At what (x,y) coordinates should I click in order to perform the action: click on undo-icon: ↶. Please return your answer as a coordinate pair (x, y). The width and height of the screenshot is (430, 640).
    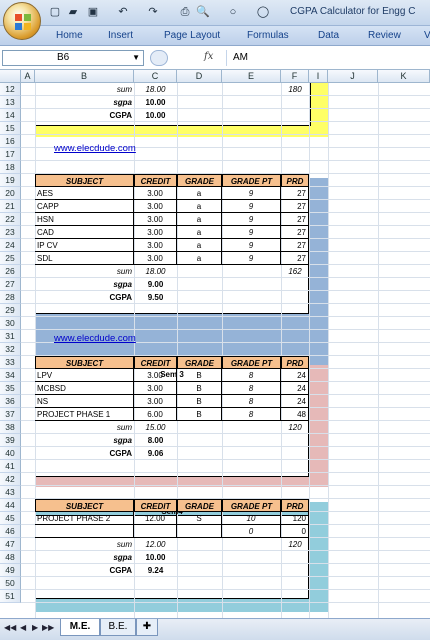
    Looking at the image, I should click on (123, 12).